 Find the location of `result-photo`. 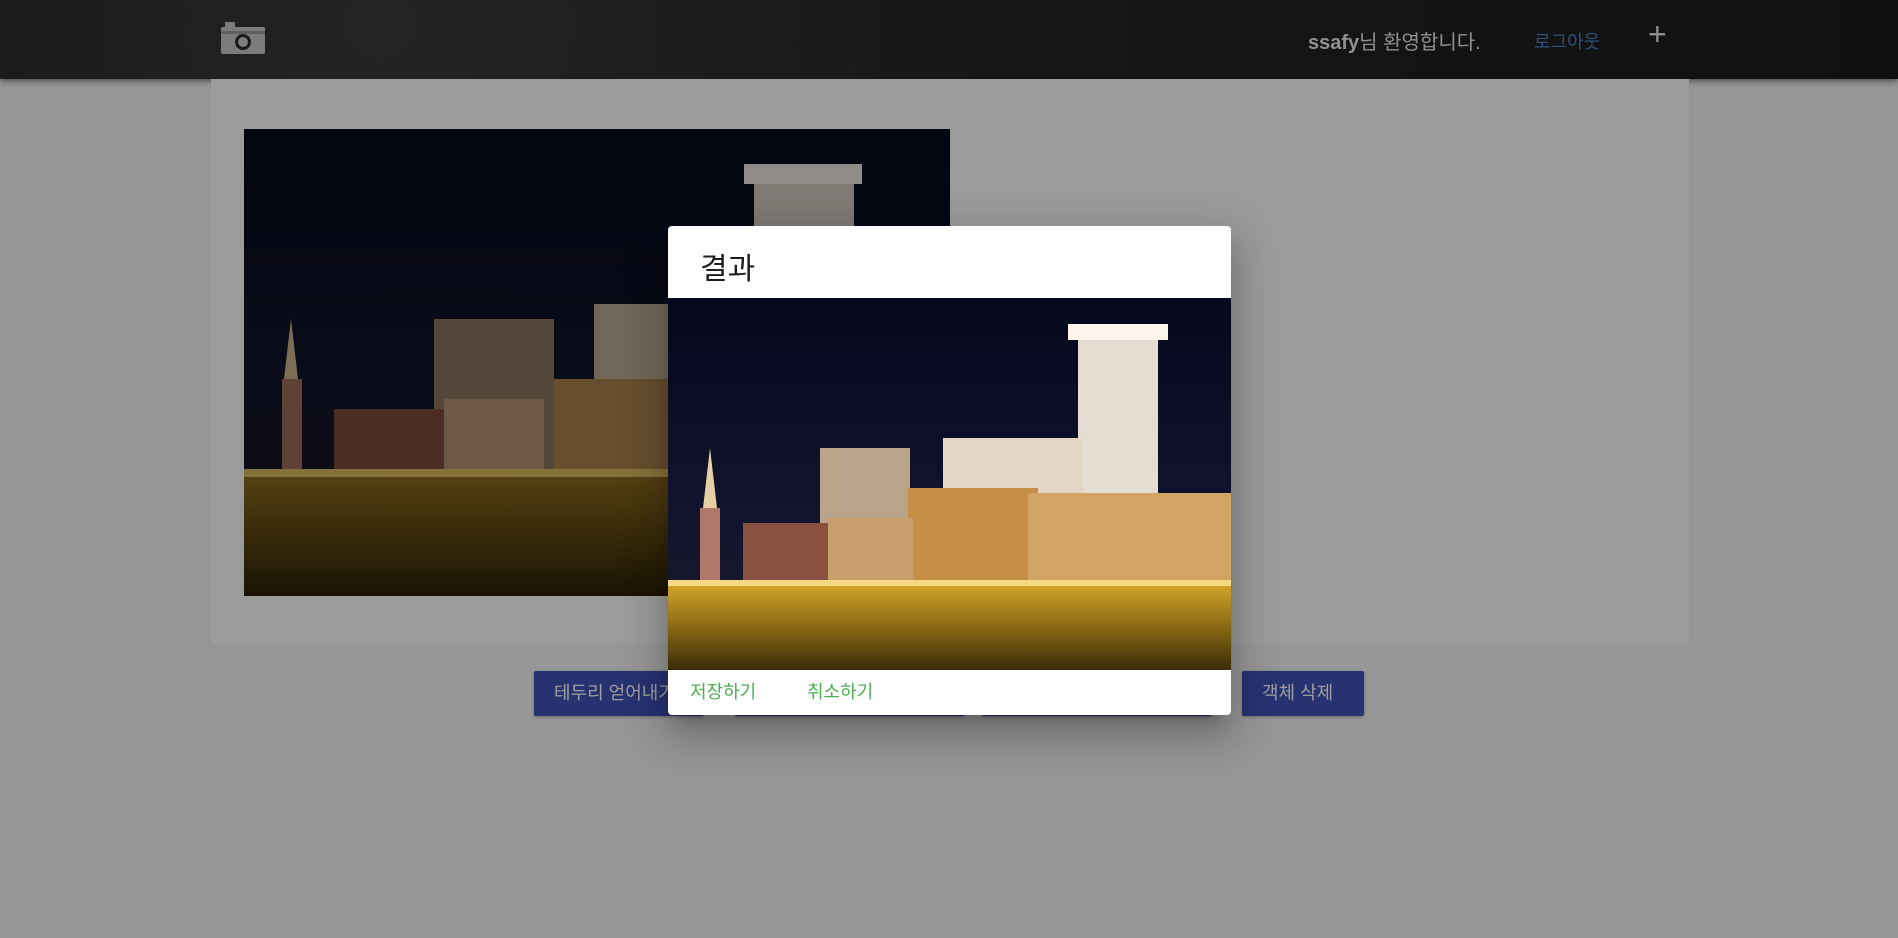

result-photo is located at coordinates (949, 484).